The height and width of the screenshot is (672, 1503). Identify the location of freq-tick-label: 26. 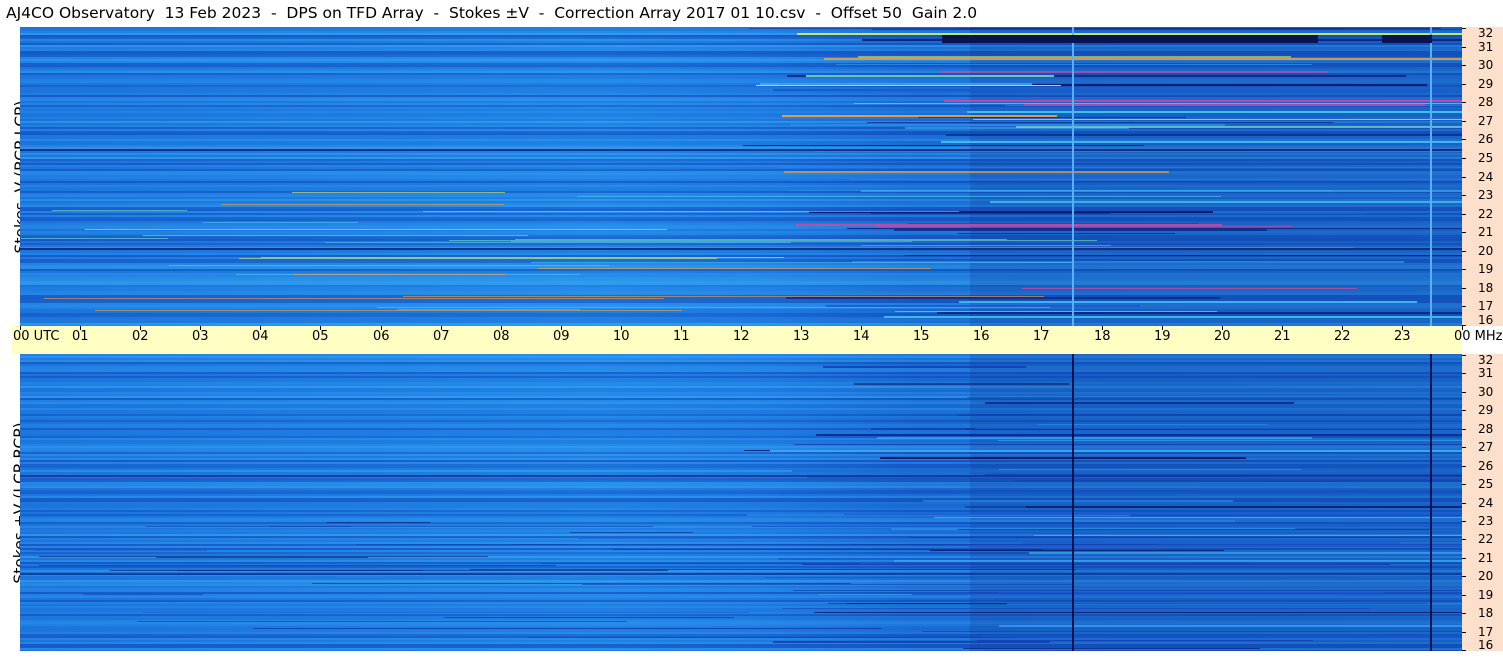
(1486, 139).